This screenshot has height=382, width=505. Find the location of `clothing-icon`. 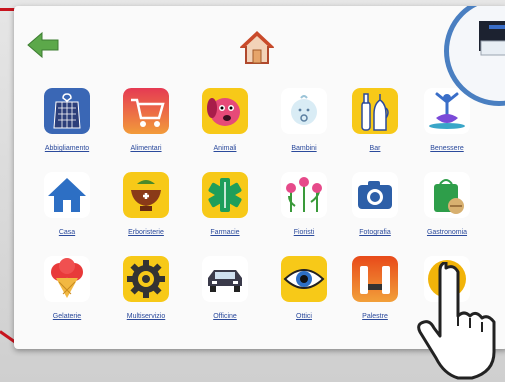

clothing-icon is located at coordinates (67, 111).